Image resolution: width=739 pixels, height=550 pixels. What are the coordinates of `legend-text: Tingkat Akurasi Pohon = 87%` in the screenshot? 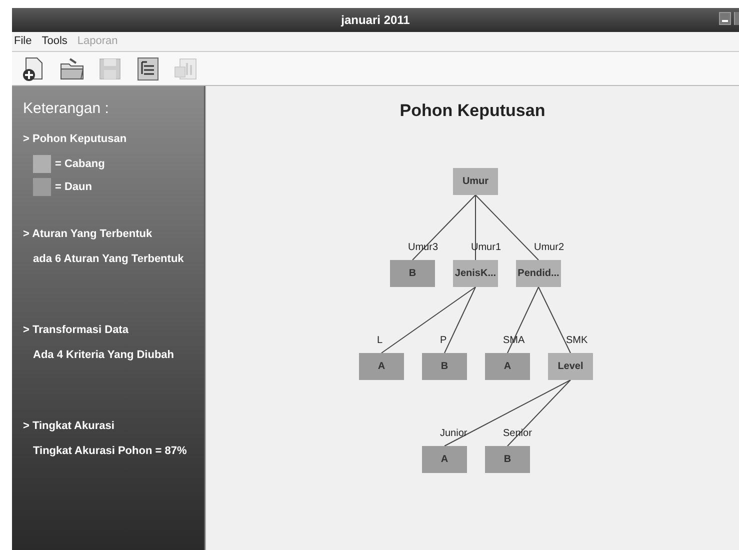 It's located at (110, 451).